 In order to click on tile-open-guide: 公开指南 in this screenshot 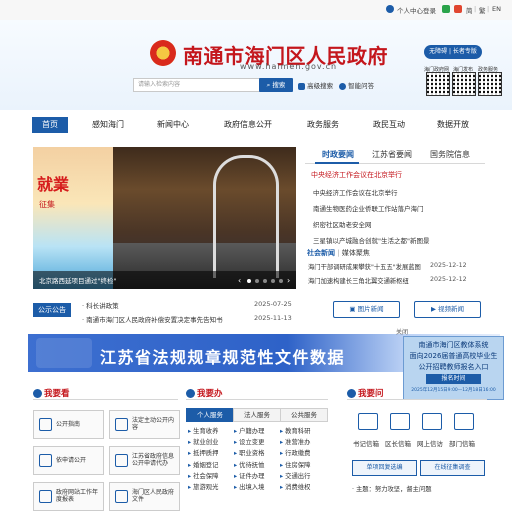, I will do `click(68, 424)`.